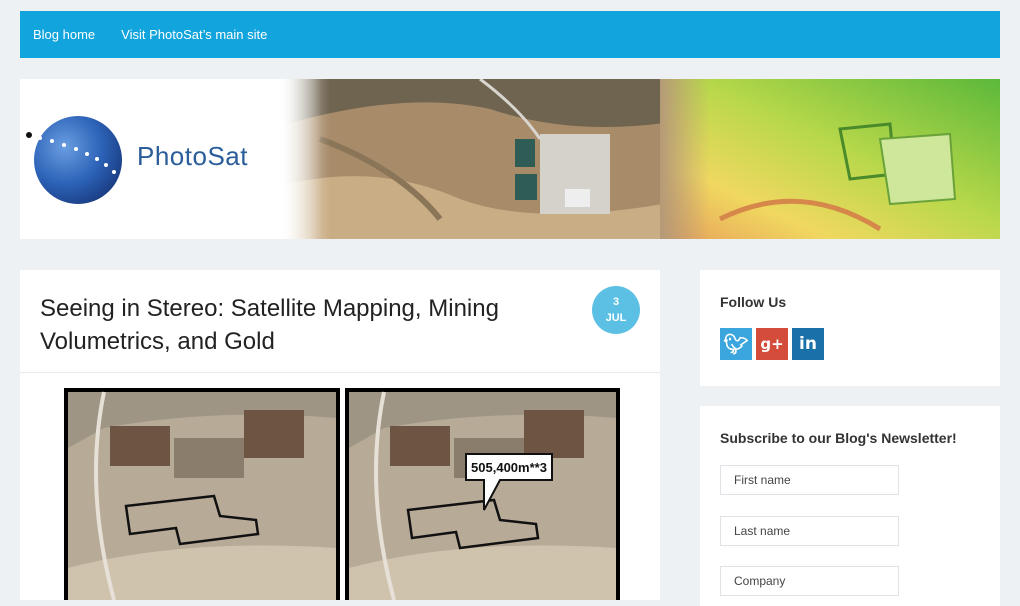 The width and height of the screenshot is (1020, 606). What do you see at coordinates (616, 318) in the screenshot?
I see `post-date-month: JUL` at bounding box center [616, 318].